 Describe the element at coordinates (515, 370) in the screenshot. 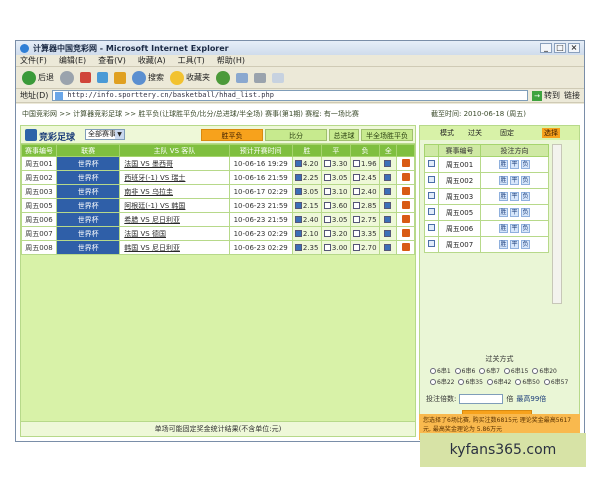

I see `pass-method-option: 6串15` at that location.